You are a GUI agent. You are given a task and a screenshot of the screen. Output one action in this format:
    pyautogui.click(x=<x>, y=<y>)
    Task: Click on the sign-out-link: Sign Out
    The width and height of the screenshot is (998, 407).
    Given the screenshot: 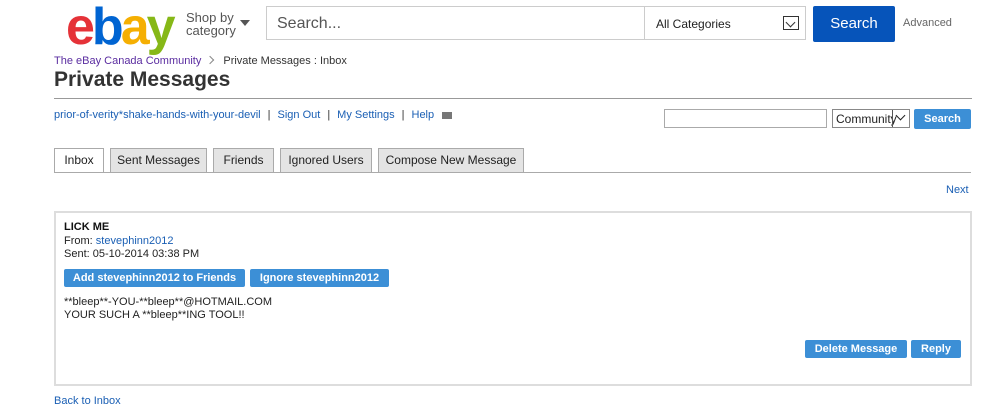 What is the action you would take?
    pyautogui.click(x=299, y=115)
    